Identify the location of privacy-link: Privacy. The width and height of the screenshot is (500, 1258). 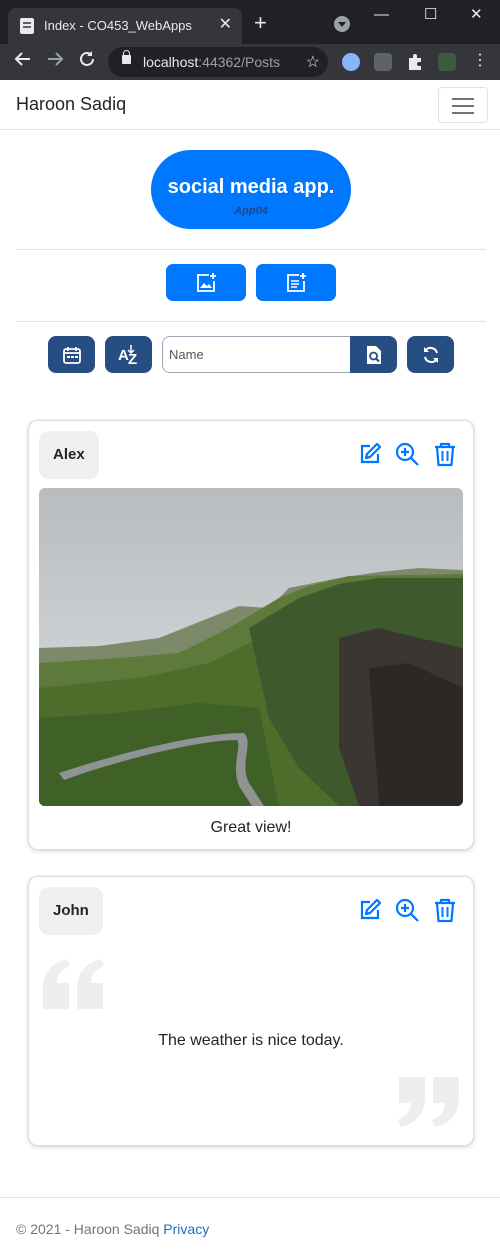
(186, 1229).